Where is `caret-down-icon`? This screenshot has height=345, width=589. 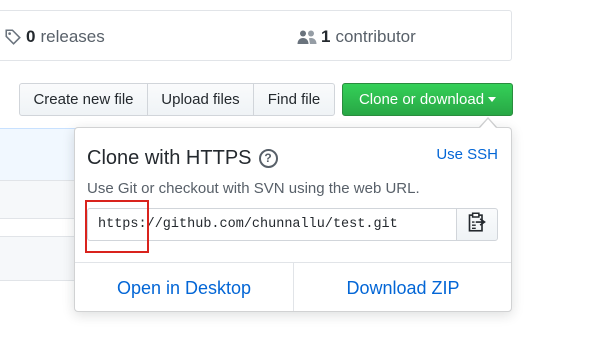
caret-down-icon is located at coordinates (492, 99).